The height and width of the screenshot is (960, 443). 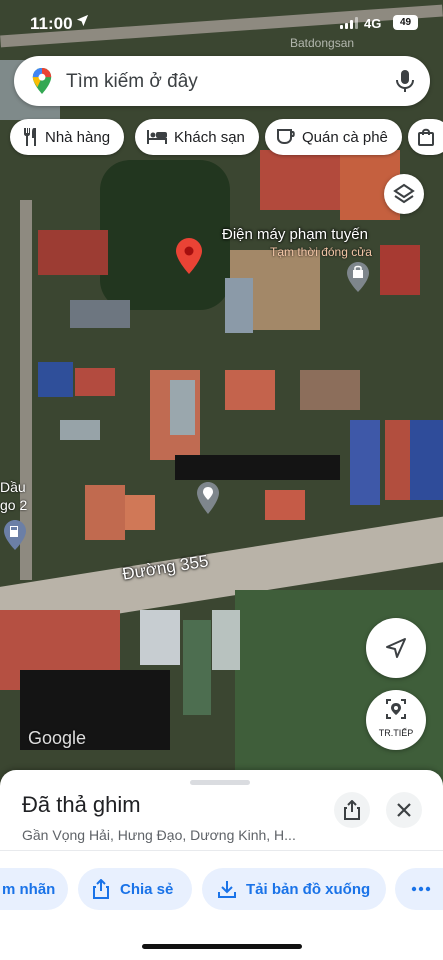 I want to click on download-map-button: Tải bản đồ xuống, so click(x=294, y=889).